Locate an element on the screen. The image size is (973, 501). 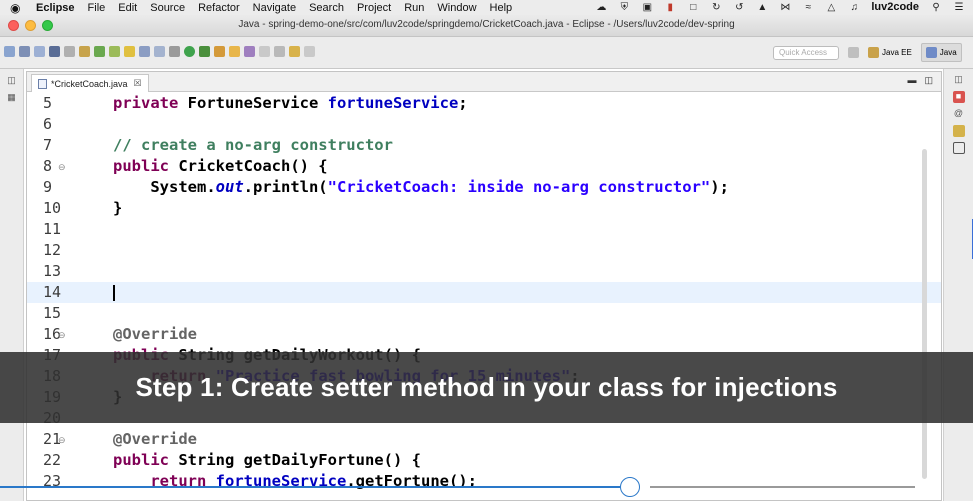
table-icon is located at coordinates (159, 51).